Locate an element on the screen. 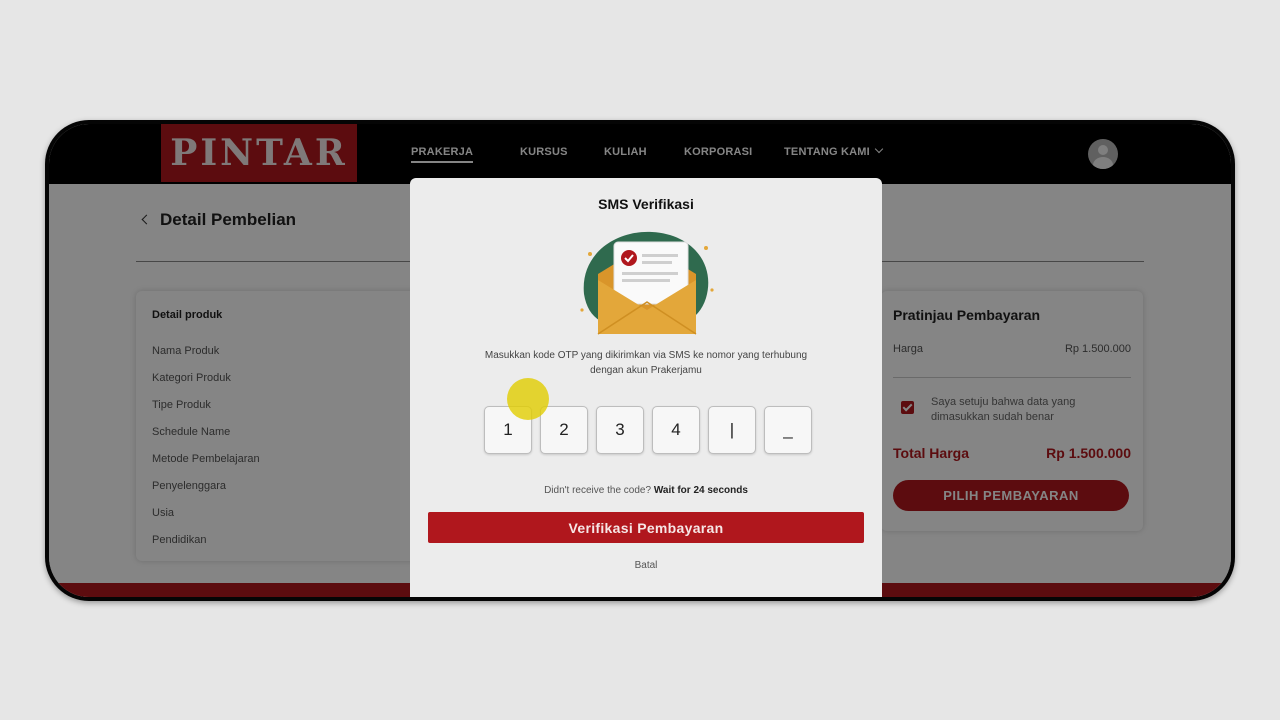 This screenshot has width=1280, height=720. verify-payment-button: Verifikasi Pembayaran is located at coordinates (646, 527).